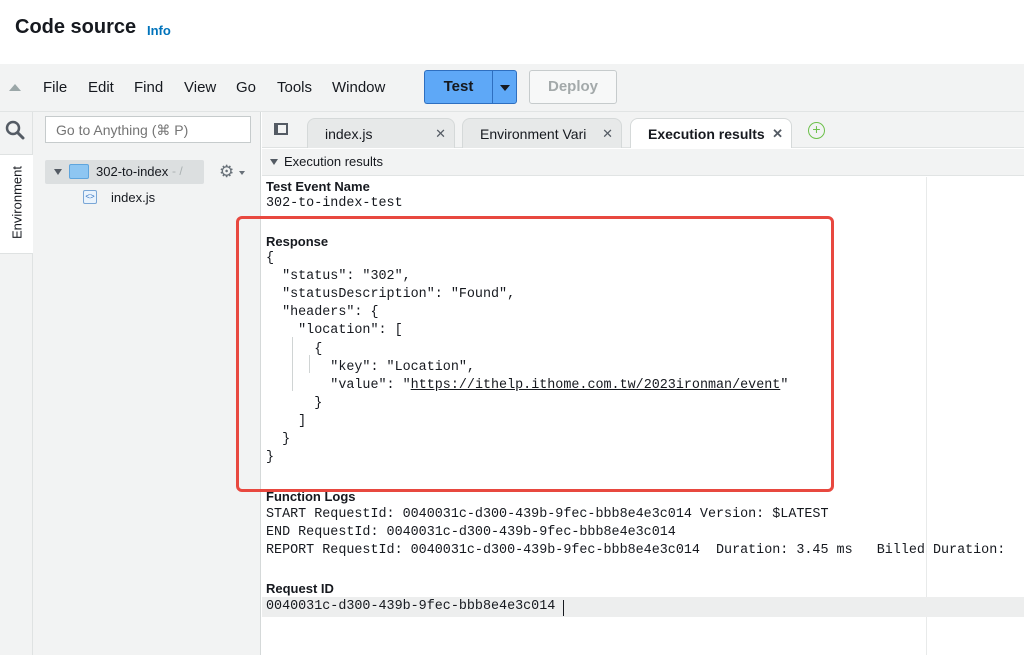 The height and width of the screenshot is (655, 1024). Describe the element at coordinates (563, 608) in the screenshot. I see `text-cursor` at that location.